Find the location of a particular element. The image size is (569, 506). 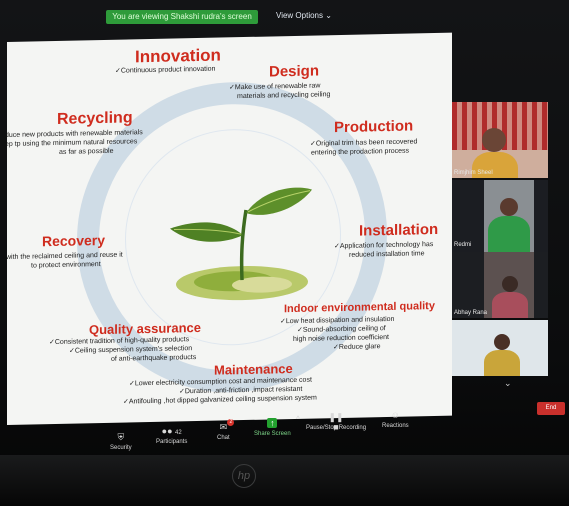

quality-text-3: of anti-earthquake products is located at coordinates (154, 358).